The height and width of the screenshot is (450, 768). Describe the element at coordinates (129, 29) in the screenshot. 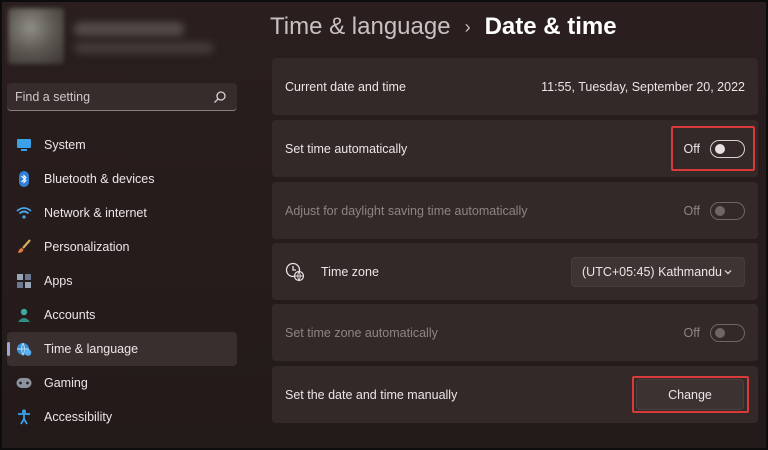

I see `user-name-blurred` at that location.